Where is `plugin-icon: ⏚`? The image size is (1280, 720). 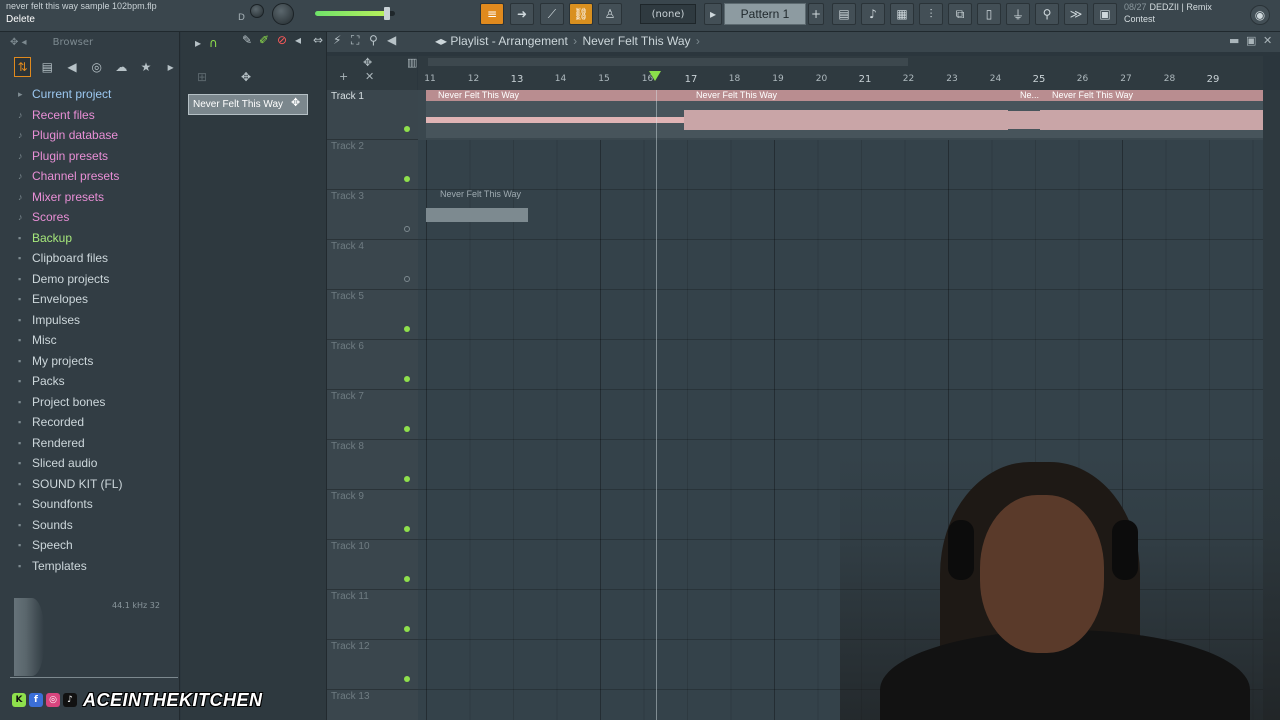
plugin-icon: ⏚ is located at coordinates (1018, 14).